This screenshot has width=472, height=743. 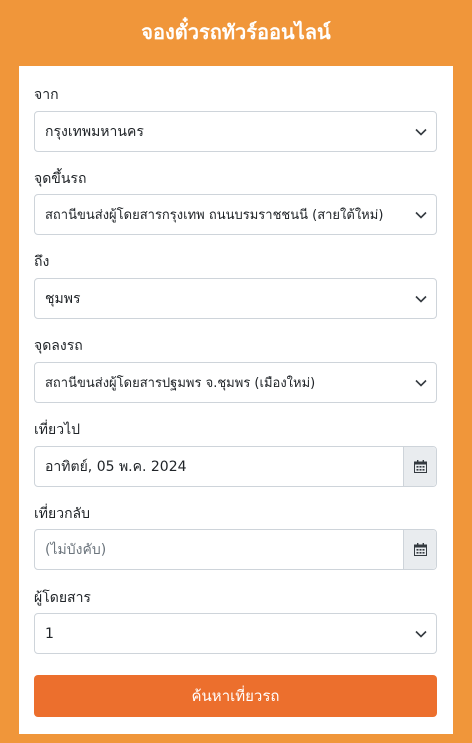 I want to click on to-select: ชุมพร, so click(x=235, y=298).